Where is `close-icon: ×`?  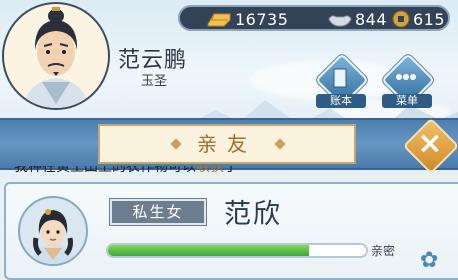 close-icon: × is located at coordinates (430, 144).